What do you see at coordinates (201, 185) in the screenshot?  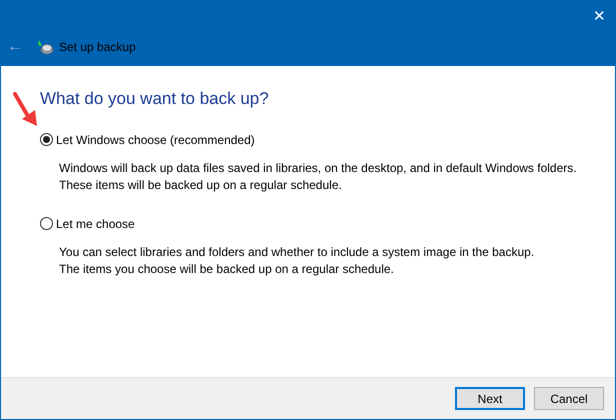 I see `option-description: These items will be backed up on a regular schedule.` at bounding box center [201, 185].